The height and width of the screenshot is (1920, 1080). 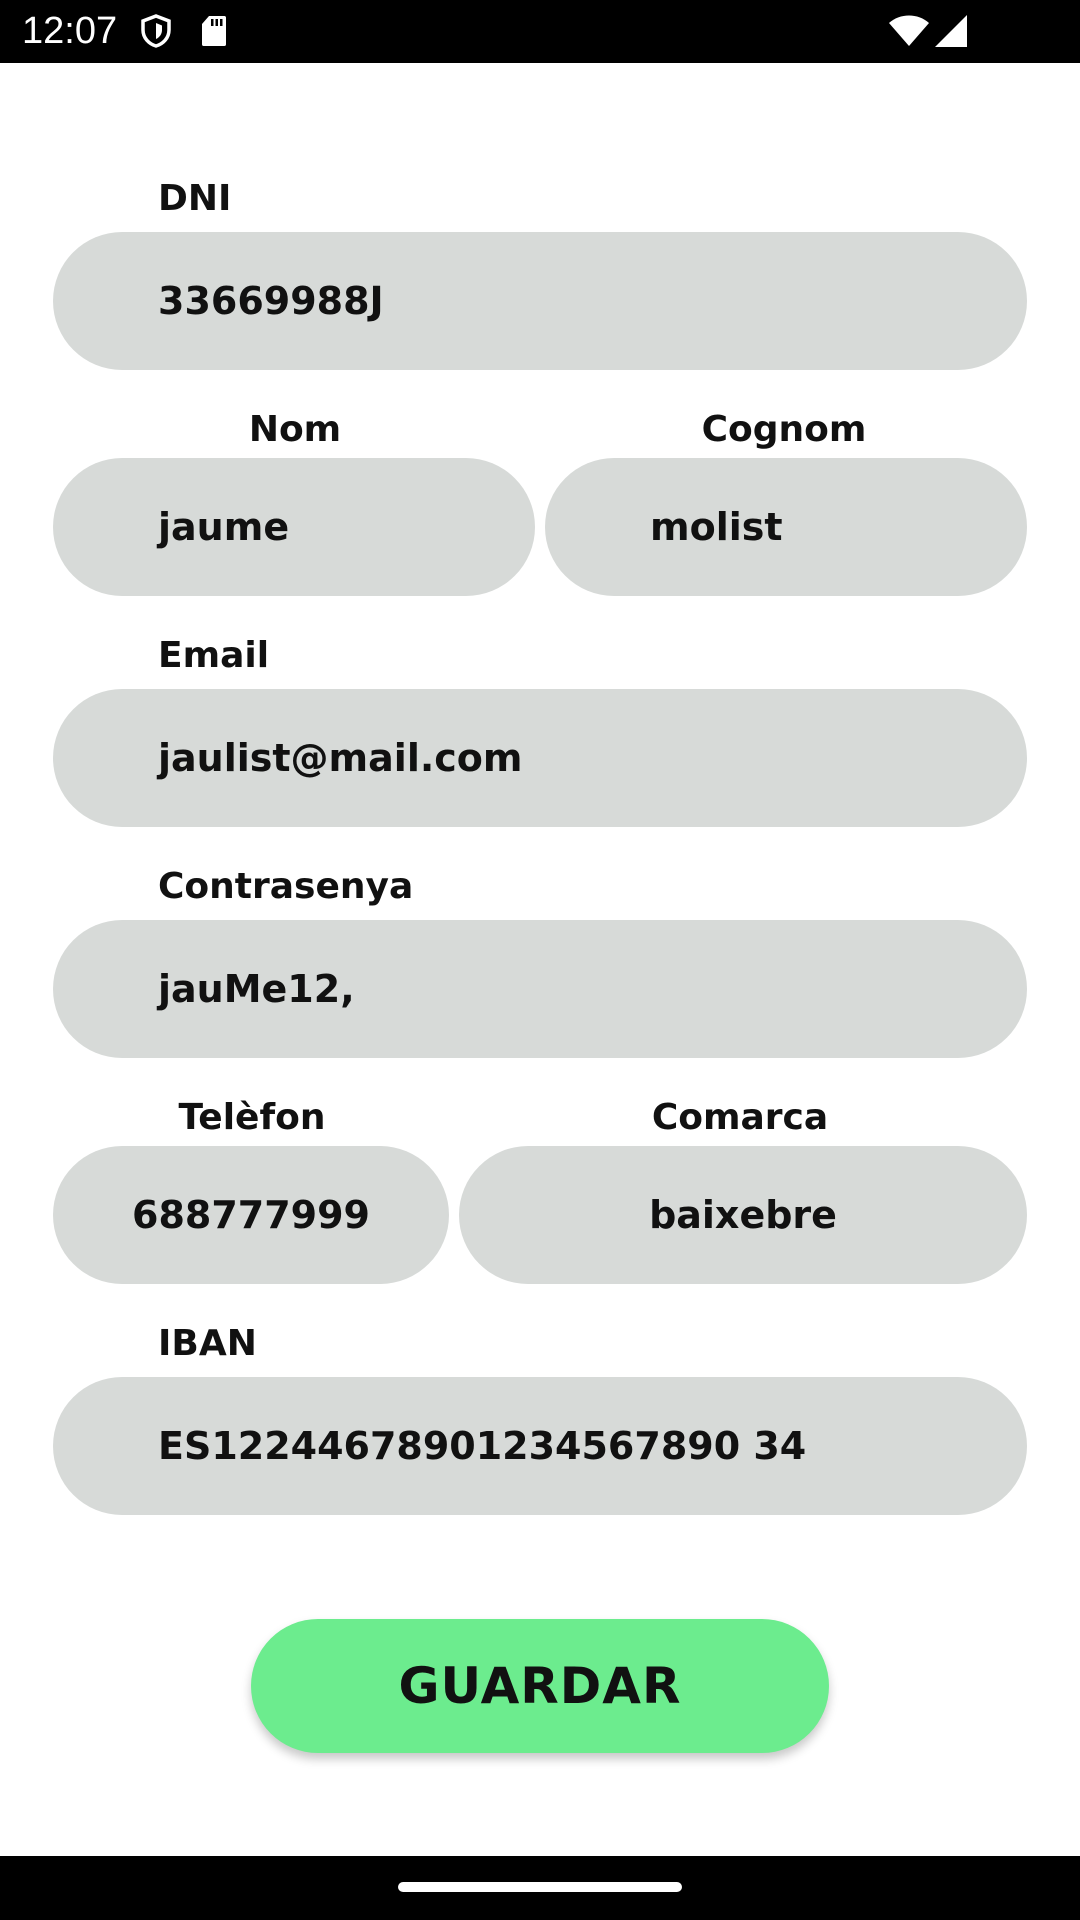 I want to click on wifi-icon, so click(x=909, y=30).